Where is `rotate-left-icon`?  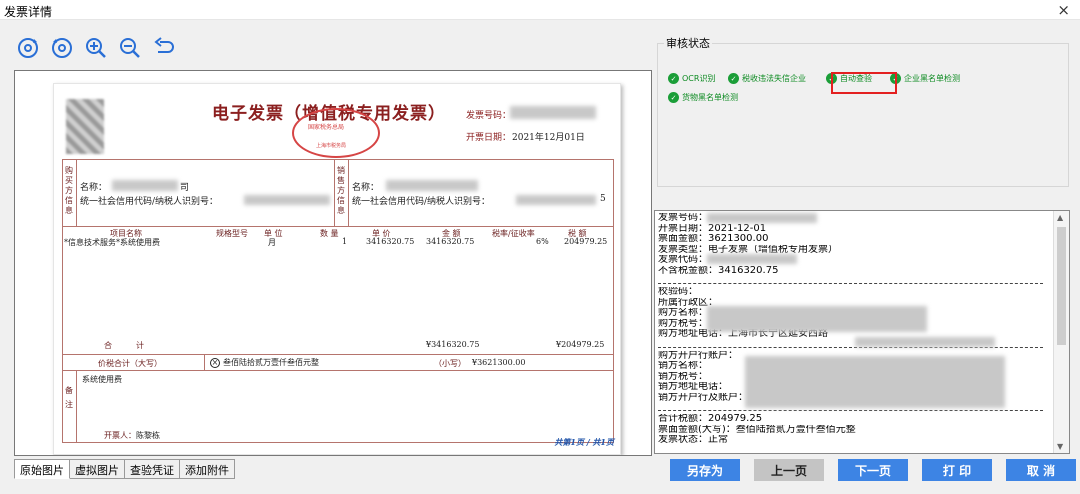 rotate-left-icon is located at coordinates (62, 48).